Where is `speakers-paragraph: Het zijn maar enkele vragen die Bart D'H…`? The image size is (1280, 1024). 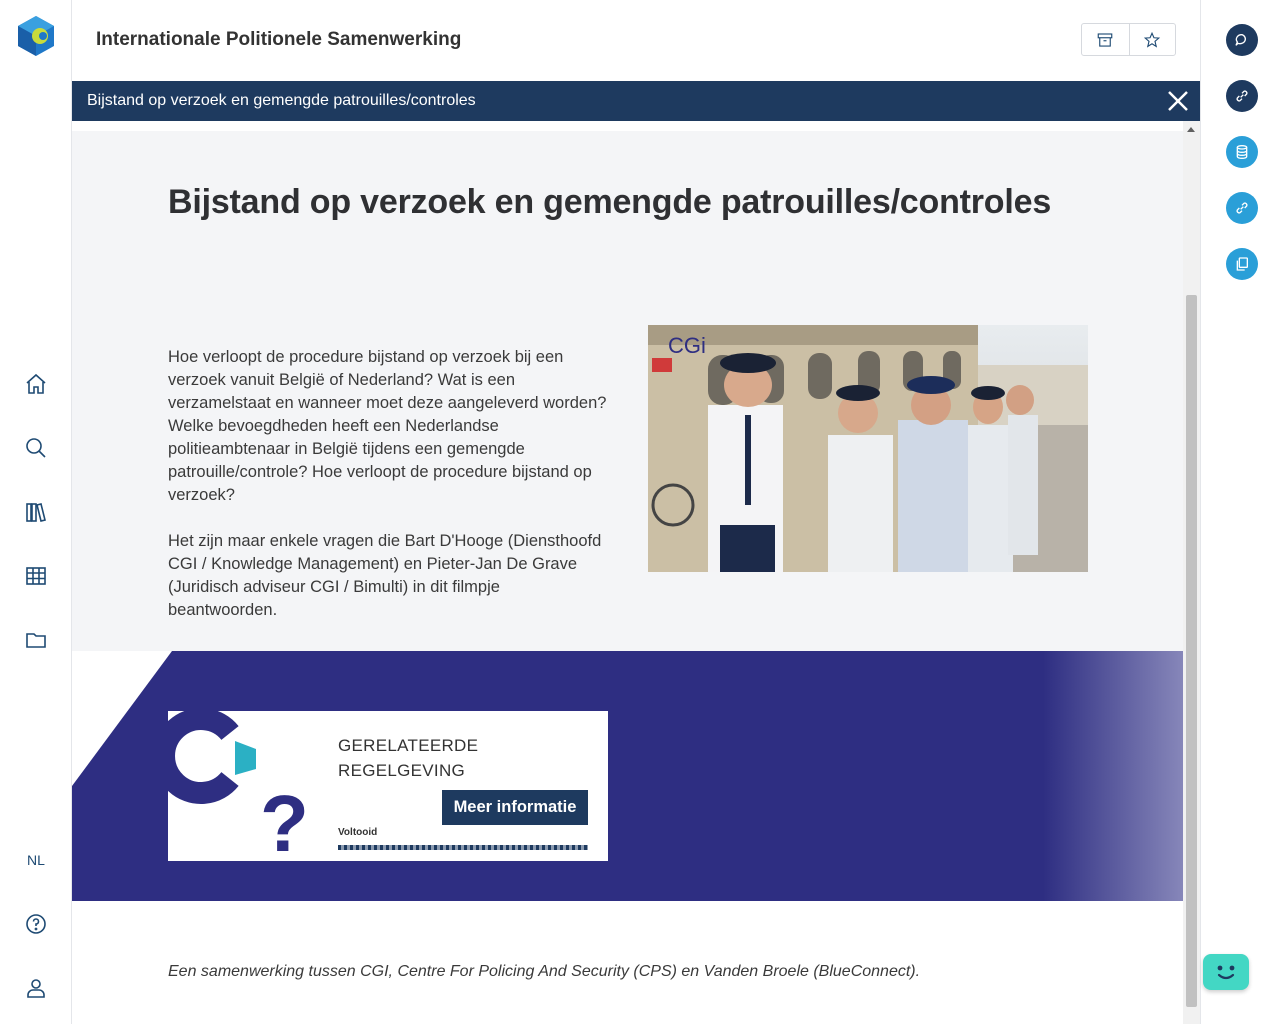
speakers-paragraph: Het zijn maar enkele vragen die Bart D'H… is located at coordinates (385, 575).